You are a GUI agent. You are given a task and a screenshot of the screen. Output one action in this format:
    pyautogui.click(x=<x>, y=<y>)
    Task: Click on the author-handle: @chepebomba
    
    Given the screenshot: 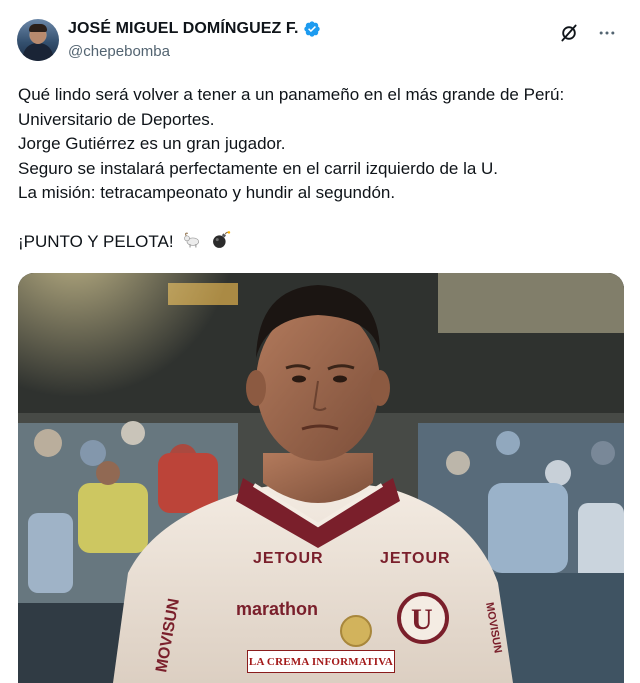 What is the action you would take?
    pyautogui.click(x=119, y=51)
    